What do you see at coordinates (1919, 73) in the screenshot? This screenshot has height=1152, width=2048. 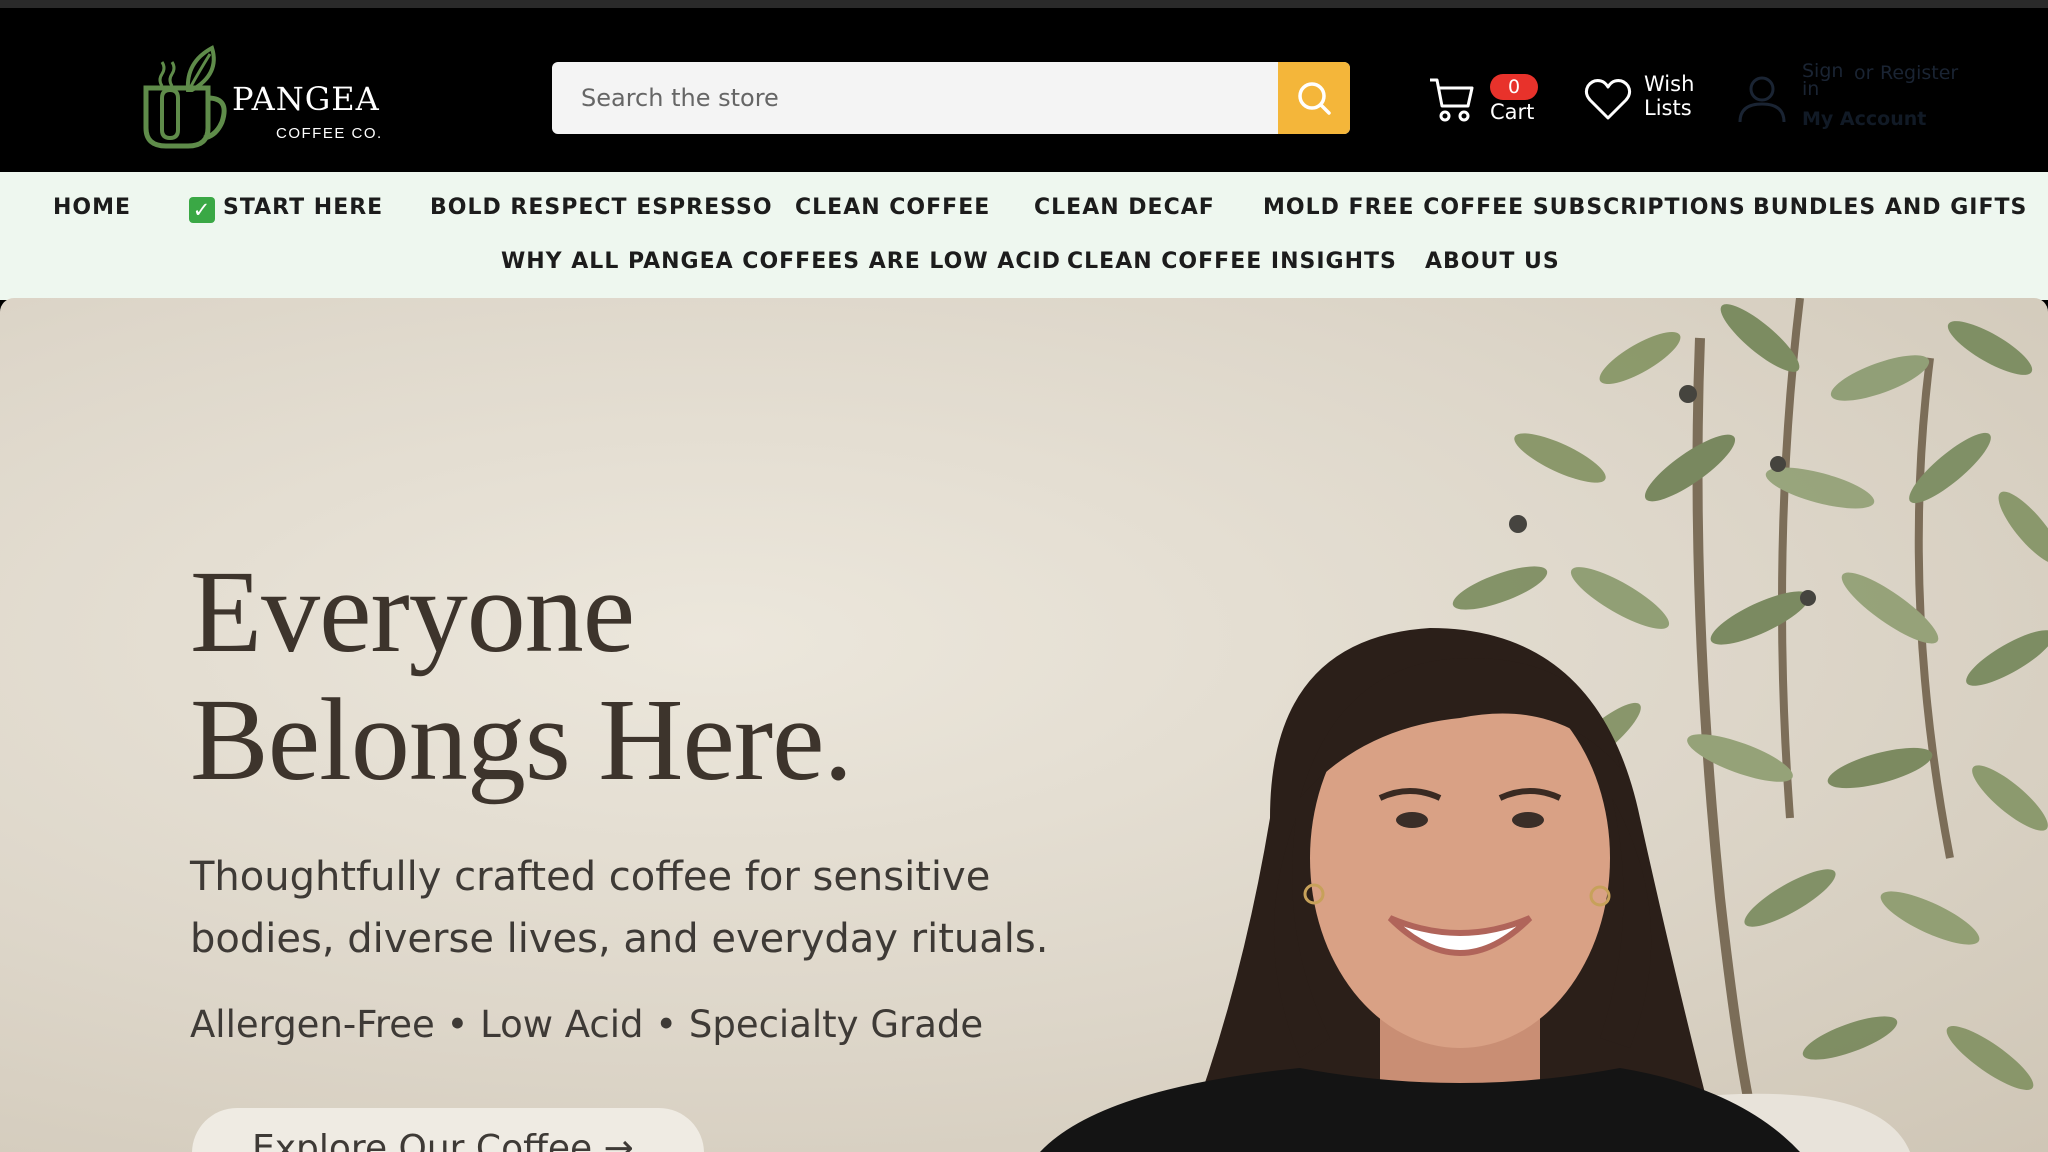 I see `register-link: Register` at bounding box center [1919, 73].